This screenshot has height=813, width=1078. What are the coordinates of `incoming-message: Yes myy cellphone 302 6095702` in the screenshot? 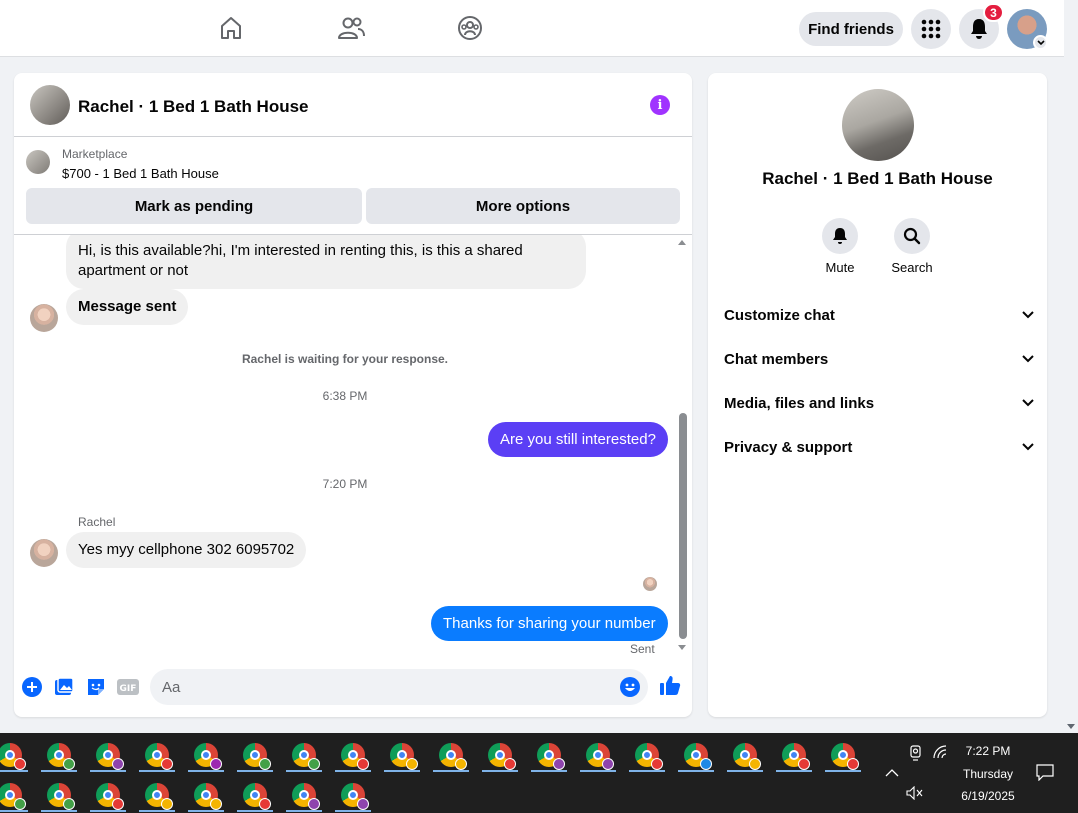 It's located at (186, 550).